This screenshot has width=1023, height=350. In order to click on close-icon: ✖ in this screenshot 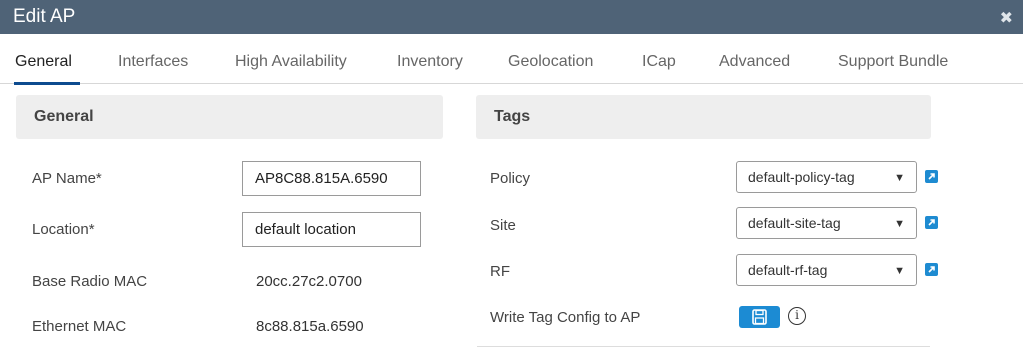, I will do `click(1006, 18)`.